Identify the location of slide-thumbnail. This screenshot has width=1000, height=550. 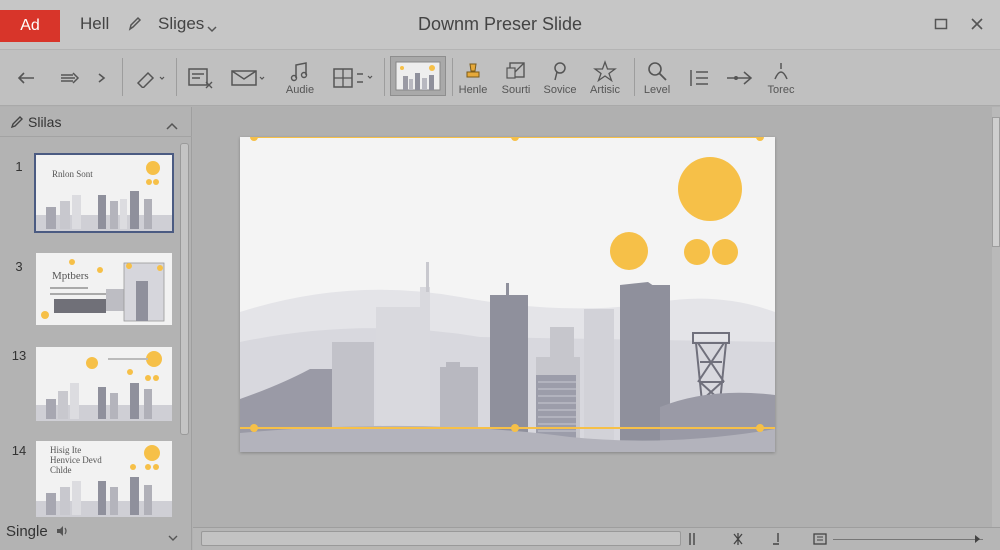
(104, 384).